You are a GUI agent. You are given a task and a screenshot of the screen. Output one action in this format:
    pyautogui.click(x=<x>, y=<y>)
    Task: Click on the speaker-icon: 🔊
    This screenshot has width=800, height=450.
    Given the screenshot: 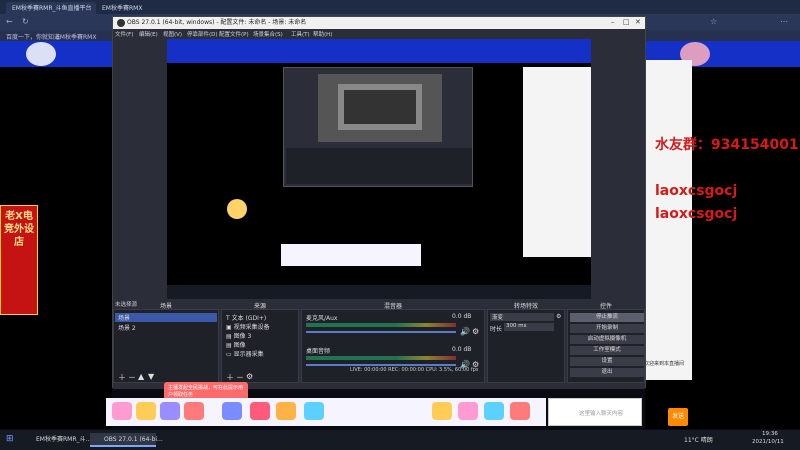 What is the action you would take?
    pyautogui.click(x=465, y=331)
    